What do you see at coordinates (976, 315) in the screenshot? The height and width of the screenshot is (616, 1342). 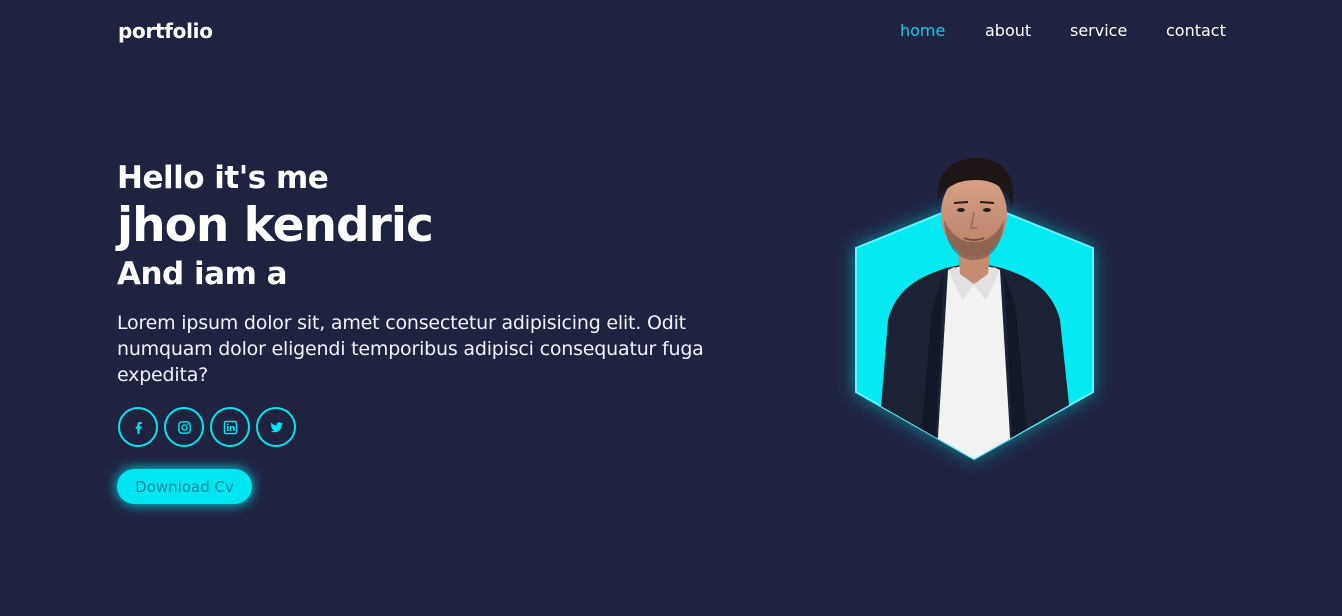 I see `profile-portrait` at bounding box center [976, 315].